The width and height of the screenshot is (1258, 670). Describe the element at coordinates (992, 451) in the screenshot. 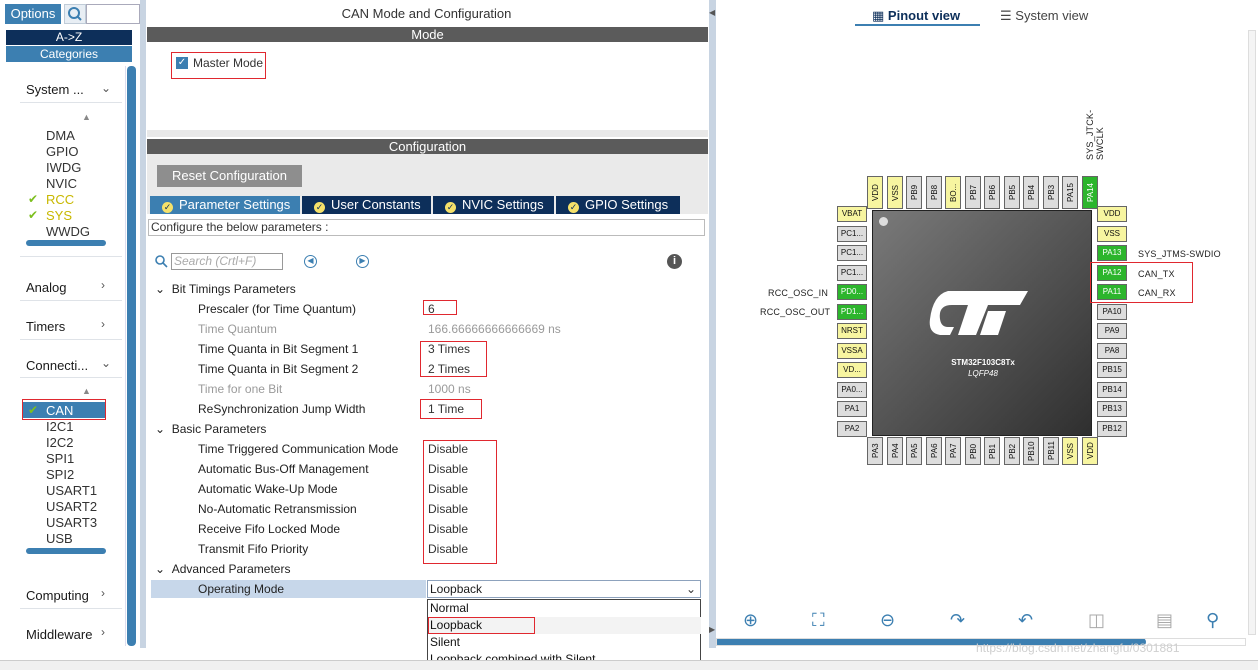

I see `pin-bottom: PB1` at that location.